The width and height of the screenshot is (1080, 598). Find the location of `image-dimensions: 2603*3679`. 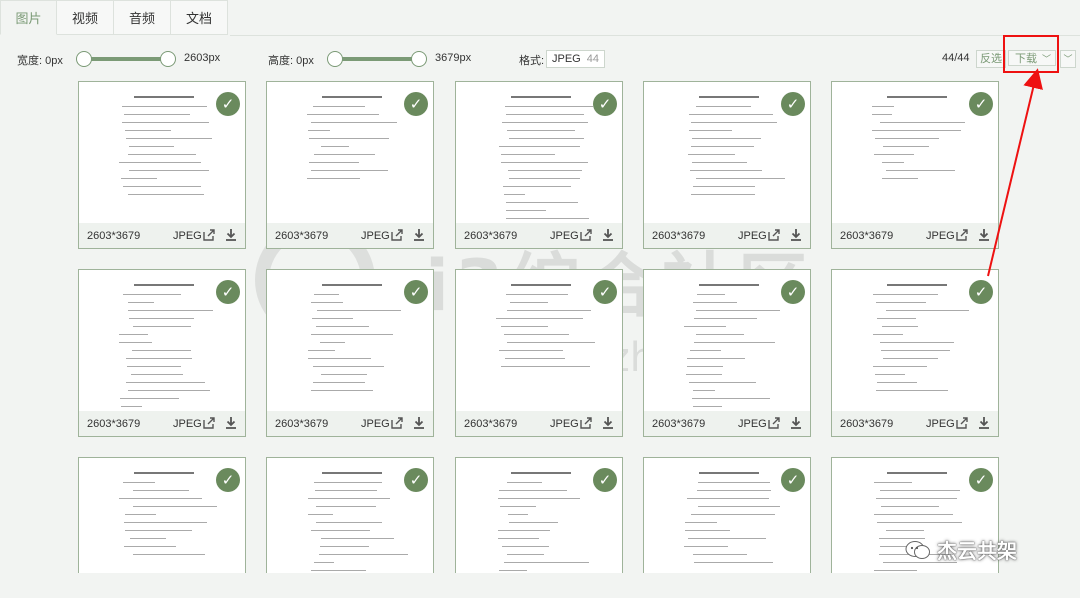

image-dimensions: 2603*3679 is located at coordinates (491, 235).